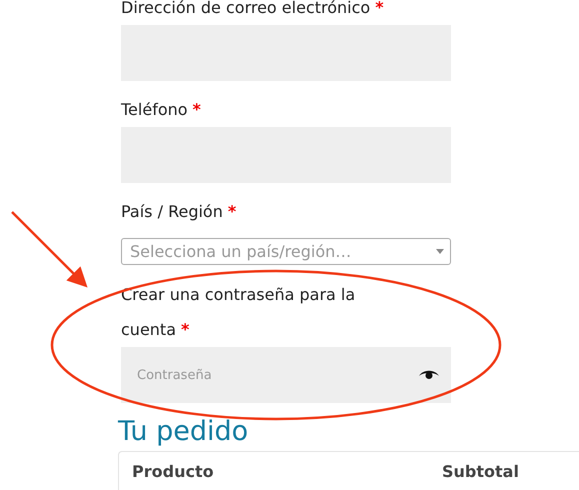 The height and width of the screenshot is (490, 579). I want to click on field-label: Dirección de correo electrónico *, so click(253, 9).